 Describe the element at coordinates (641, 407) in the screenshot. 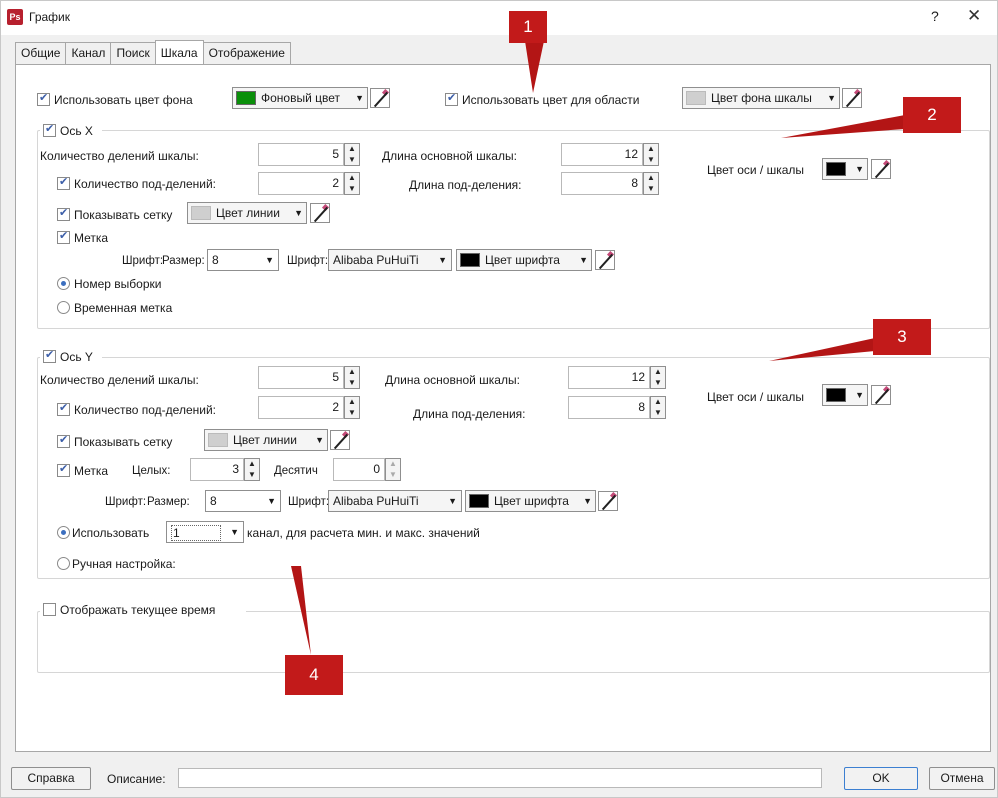

I see `y-sub-len-value: 8` at that location.